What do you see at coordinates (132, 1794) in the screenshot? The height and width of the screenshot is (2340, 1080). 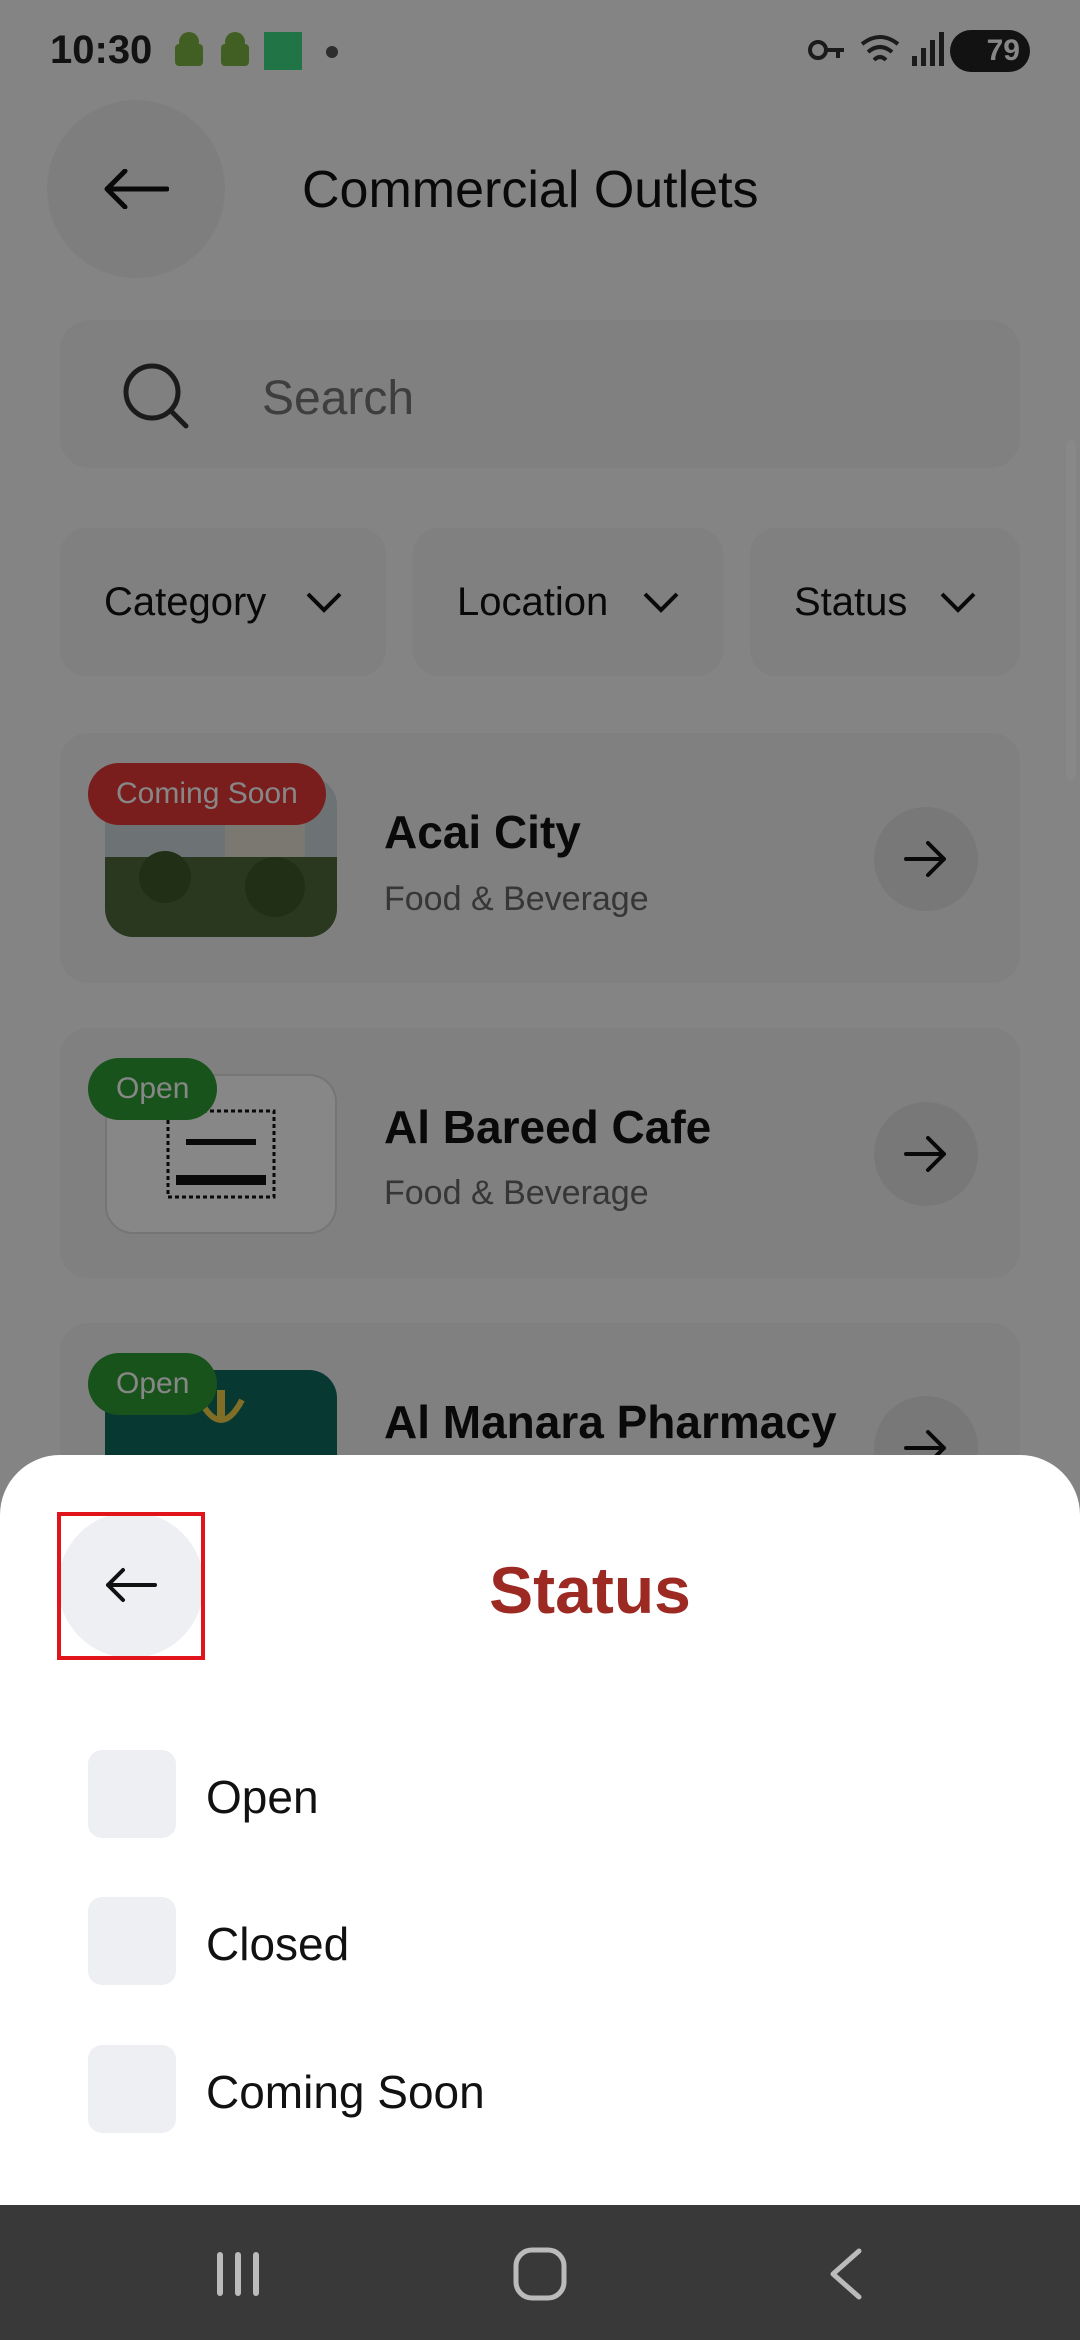 I see `checkbox-open` at bounding box center [132, 1794].